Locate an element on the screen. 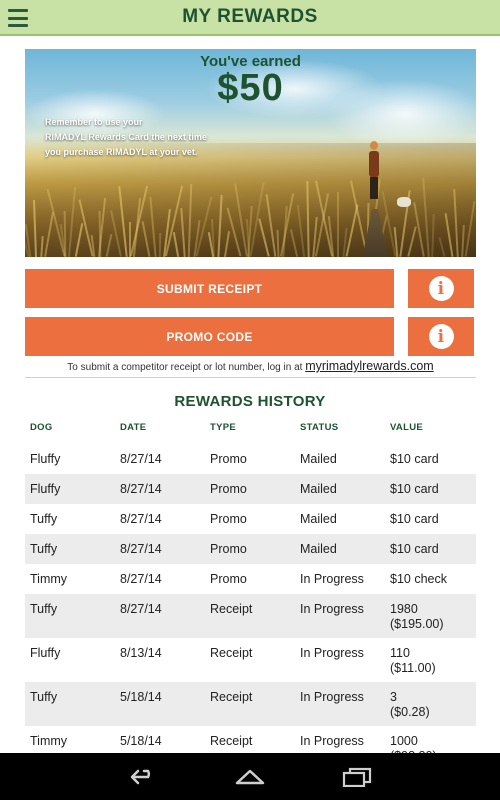 Image resolution: width=500 pixels, height=800 pixels. column-header-status: STATUS is located at coordinates (319, 427).